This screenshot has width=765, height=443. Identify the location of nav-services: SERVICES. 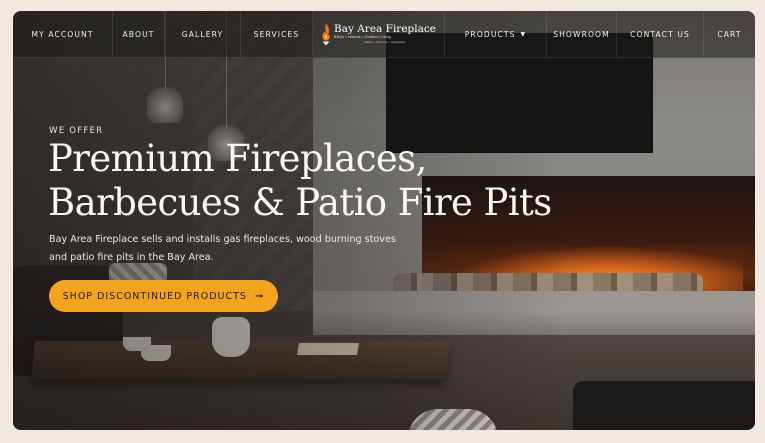
(277, 34).